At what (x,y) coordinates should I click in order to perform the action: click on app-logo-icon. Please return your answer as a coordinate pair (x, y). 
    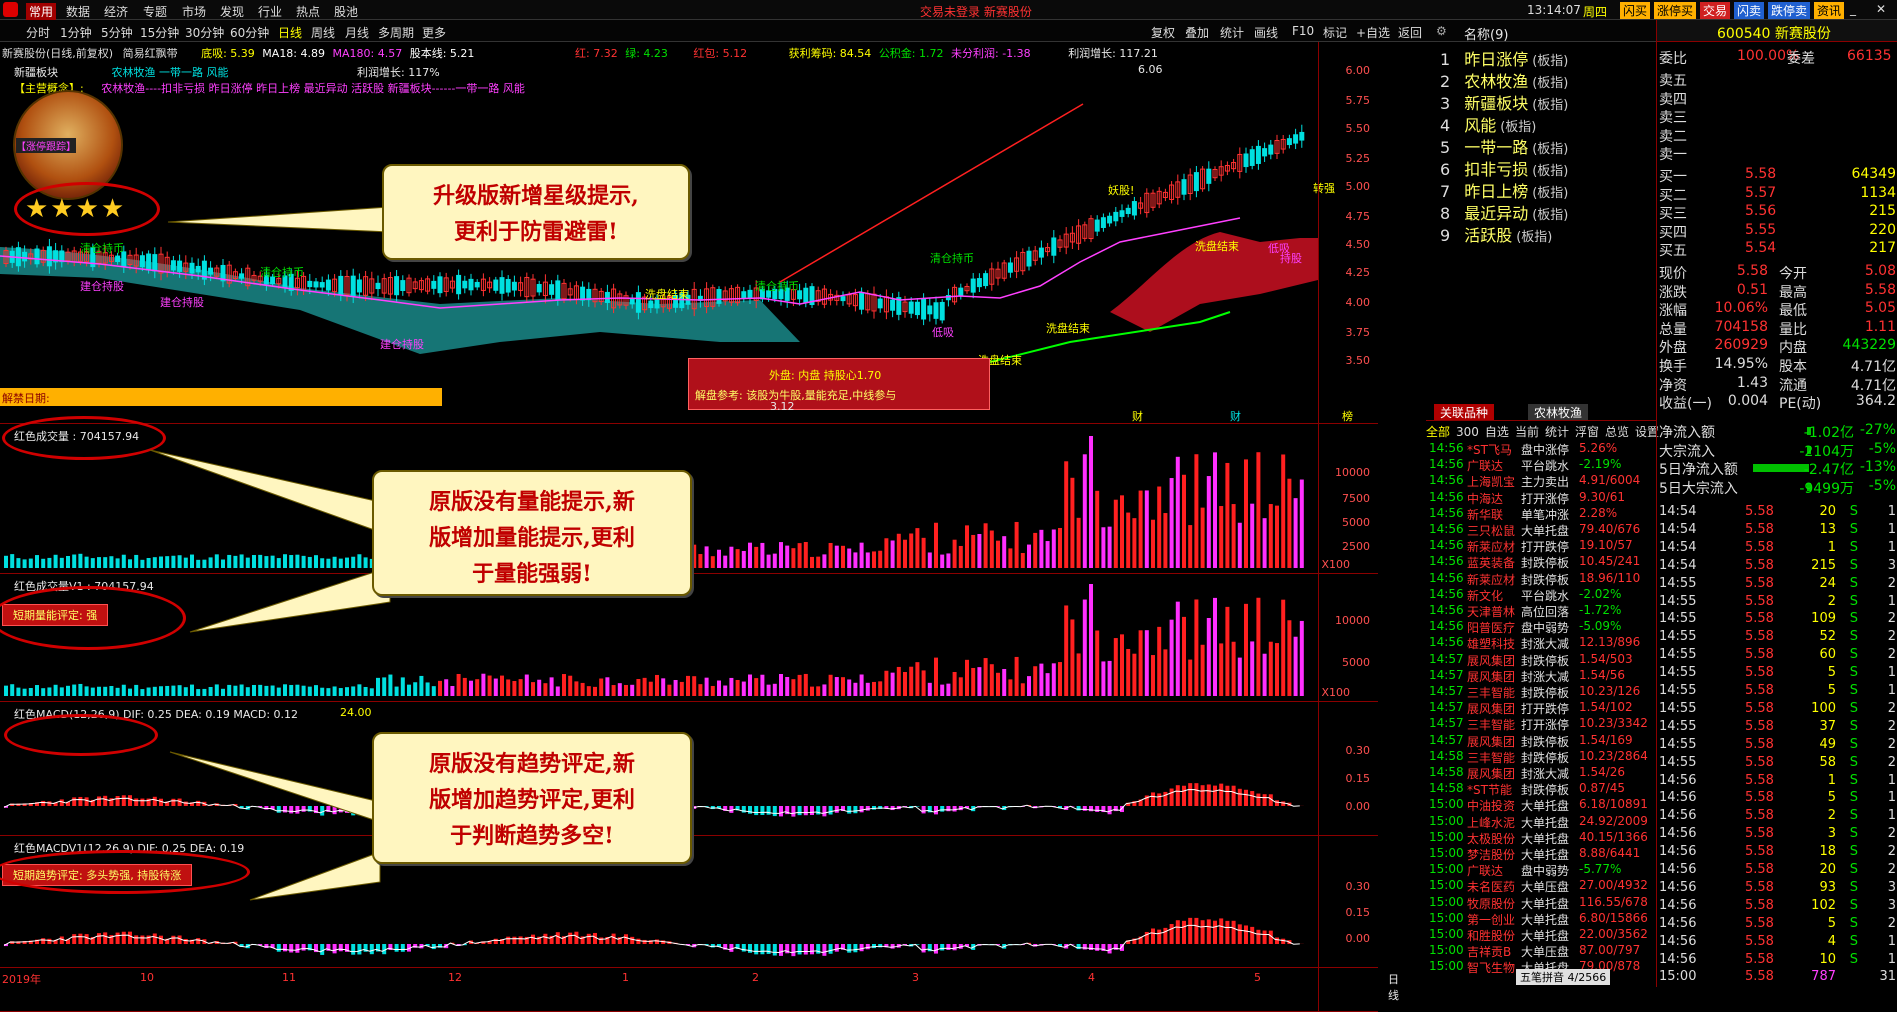
    Looking at the image, I should click on (10, 9).